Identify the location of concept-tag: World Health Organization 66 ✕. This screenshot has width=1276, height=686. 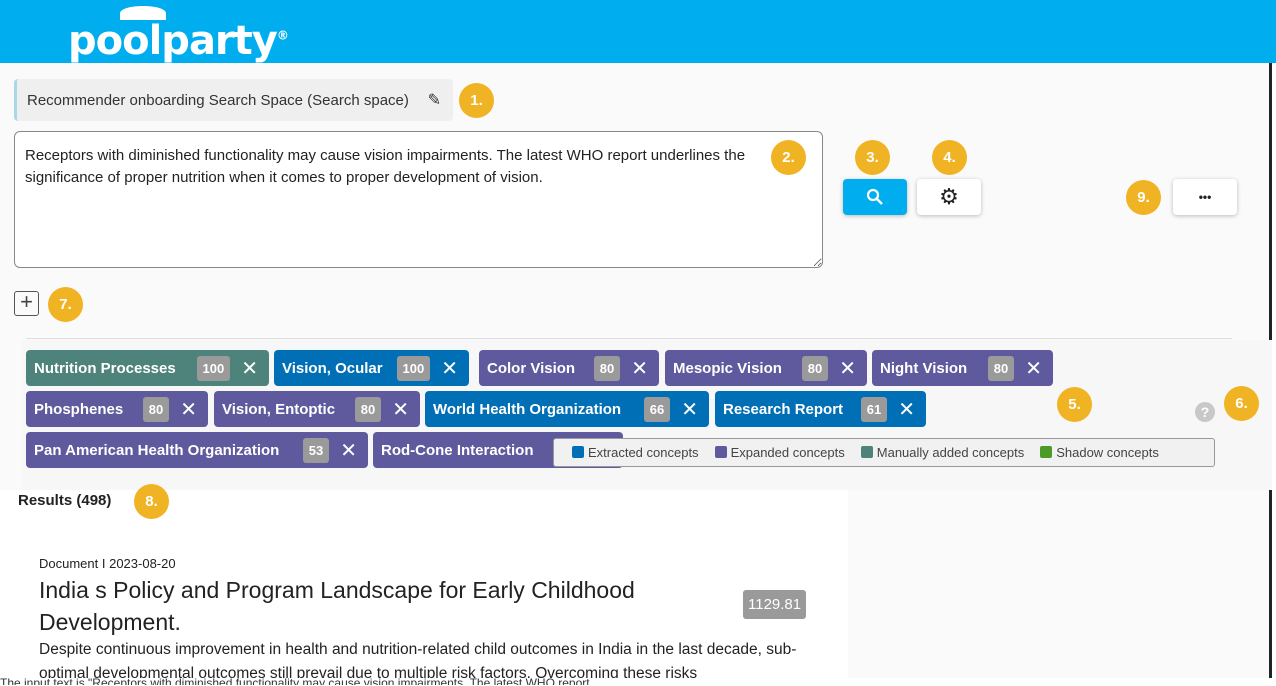
(567, 409).